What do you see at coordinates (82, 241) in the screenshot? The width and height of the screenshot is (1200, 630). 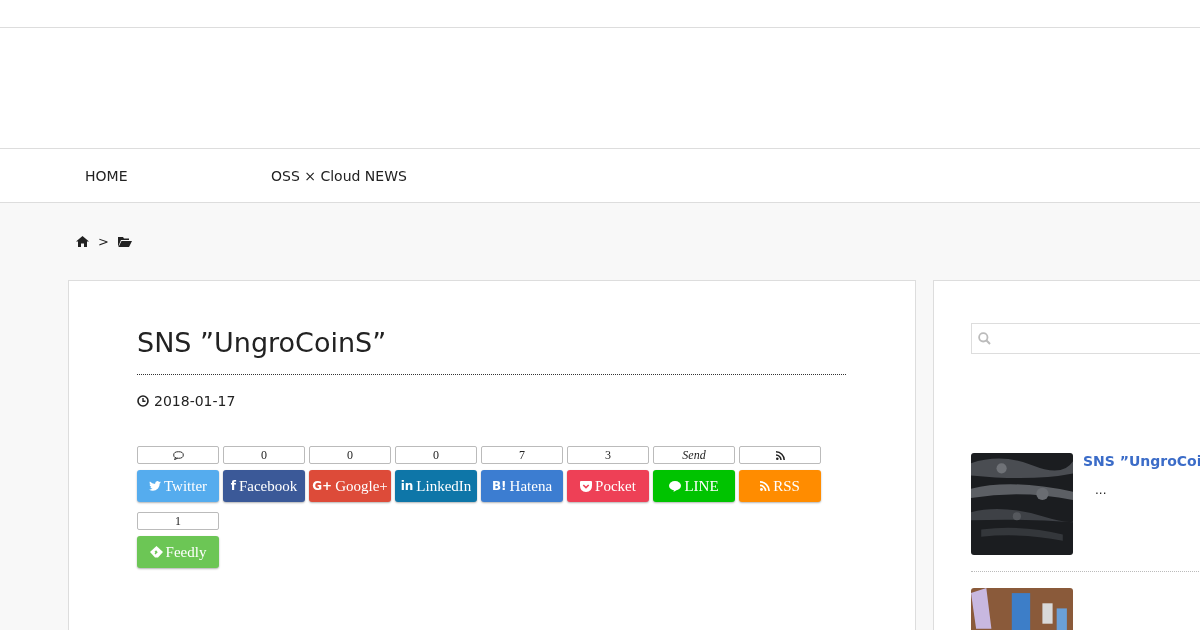 I see `home-icon` at bounding box center [82, 241].